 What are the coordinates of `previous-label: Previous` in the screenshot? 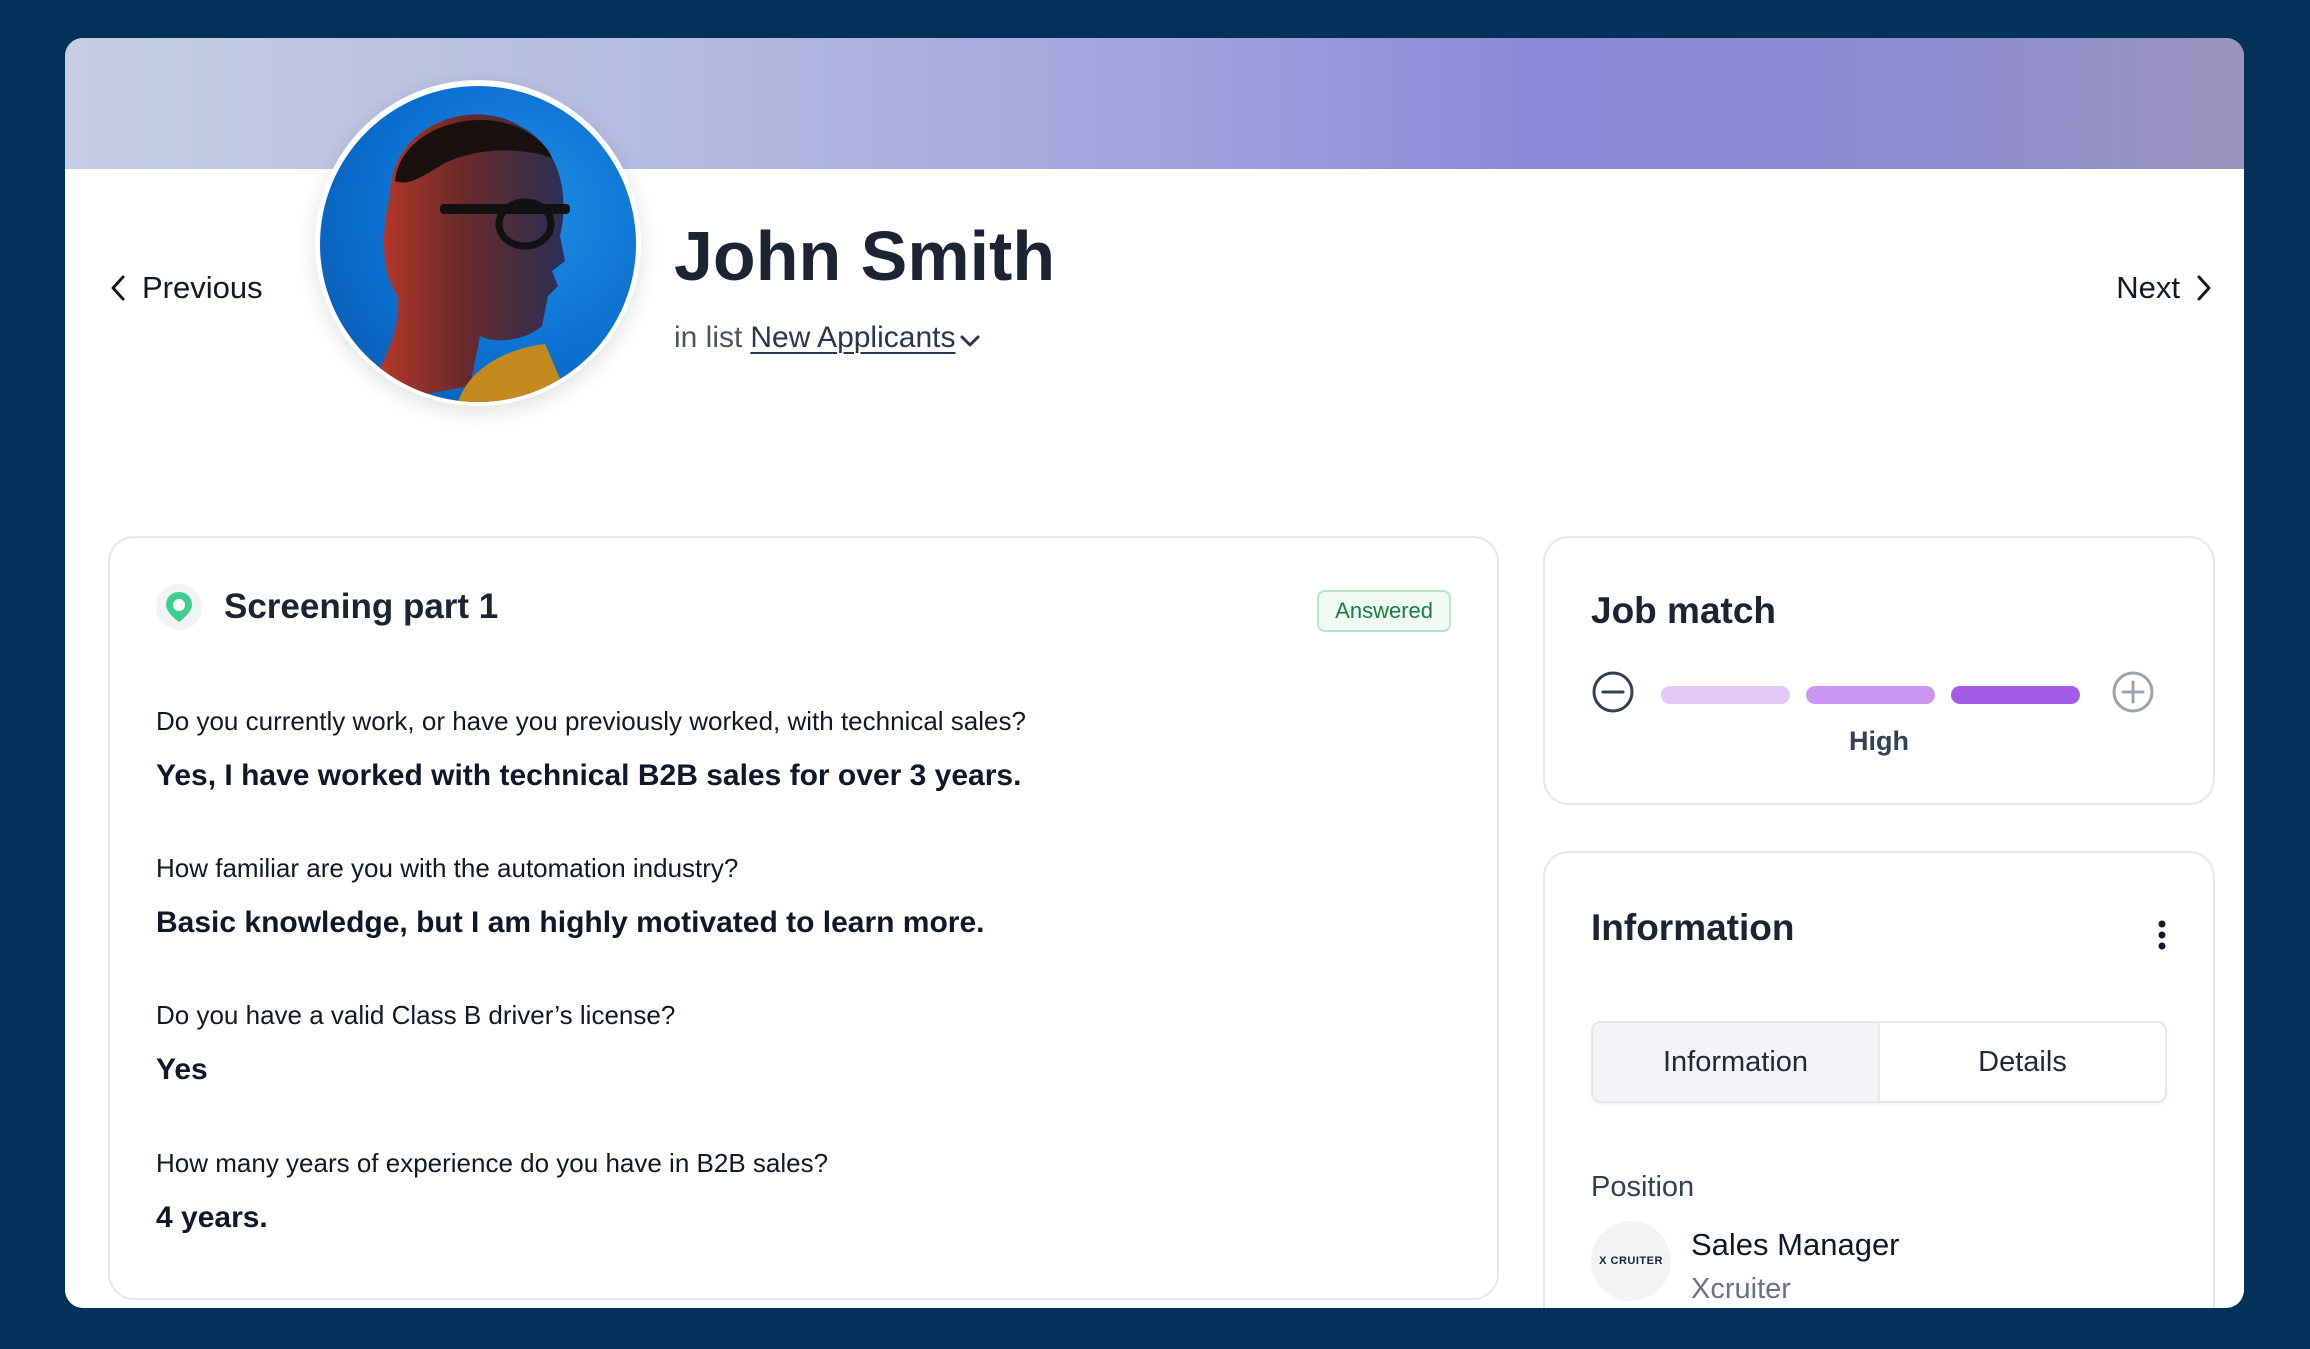 It's located at (202, 287).